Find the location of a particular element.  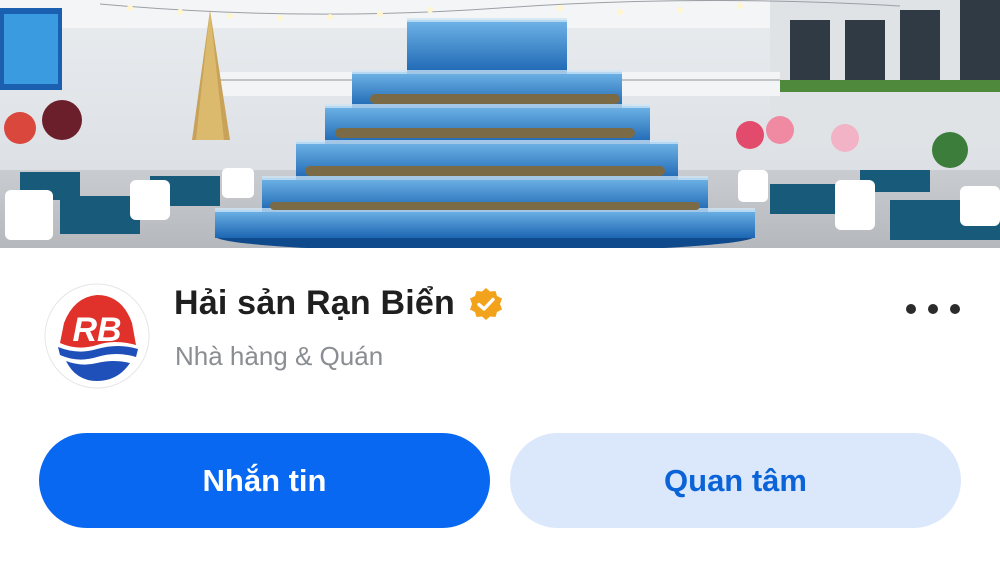

rb-logo-icon: RB is located at coordinates (97, 336).